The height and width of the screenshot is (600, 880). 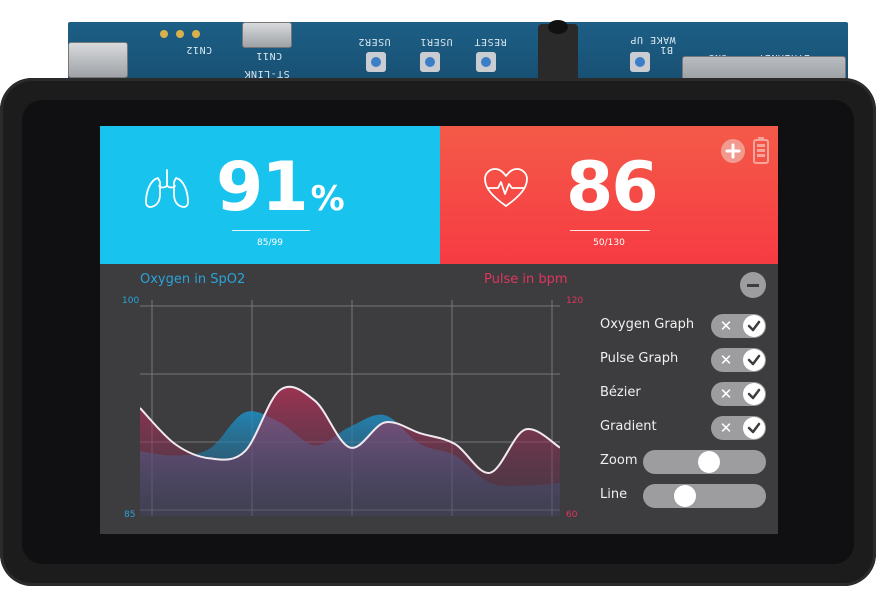 I want to click on bezier-control: Bézier ✕, so click(x=685, y=394).